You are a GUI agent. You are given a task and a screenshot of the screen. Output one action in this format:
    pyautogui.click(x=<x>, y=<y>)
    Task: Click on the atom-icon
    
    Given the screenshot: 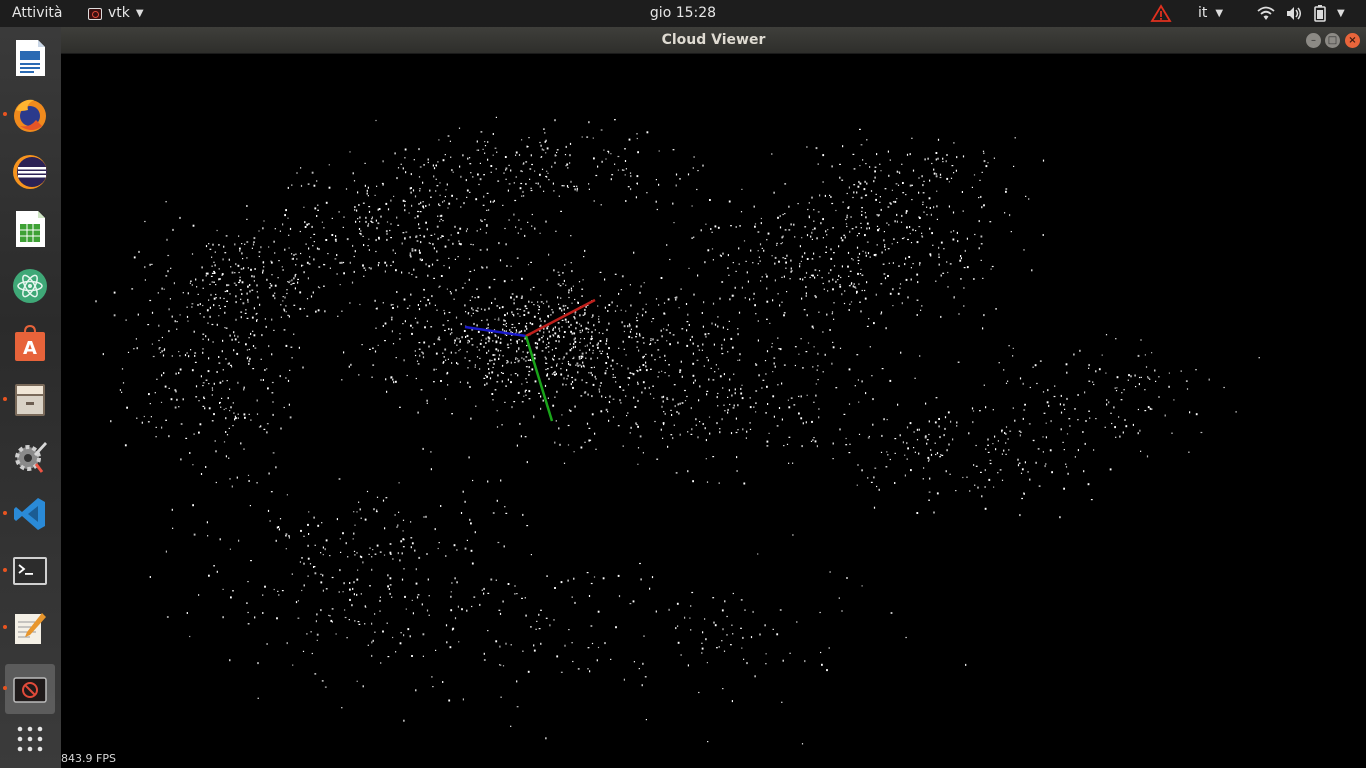 What is the action you would take?
    pyautogui.click(x=30, y=286)
    